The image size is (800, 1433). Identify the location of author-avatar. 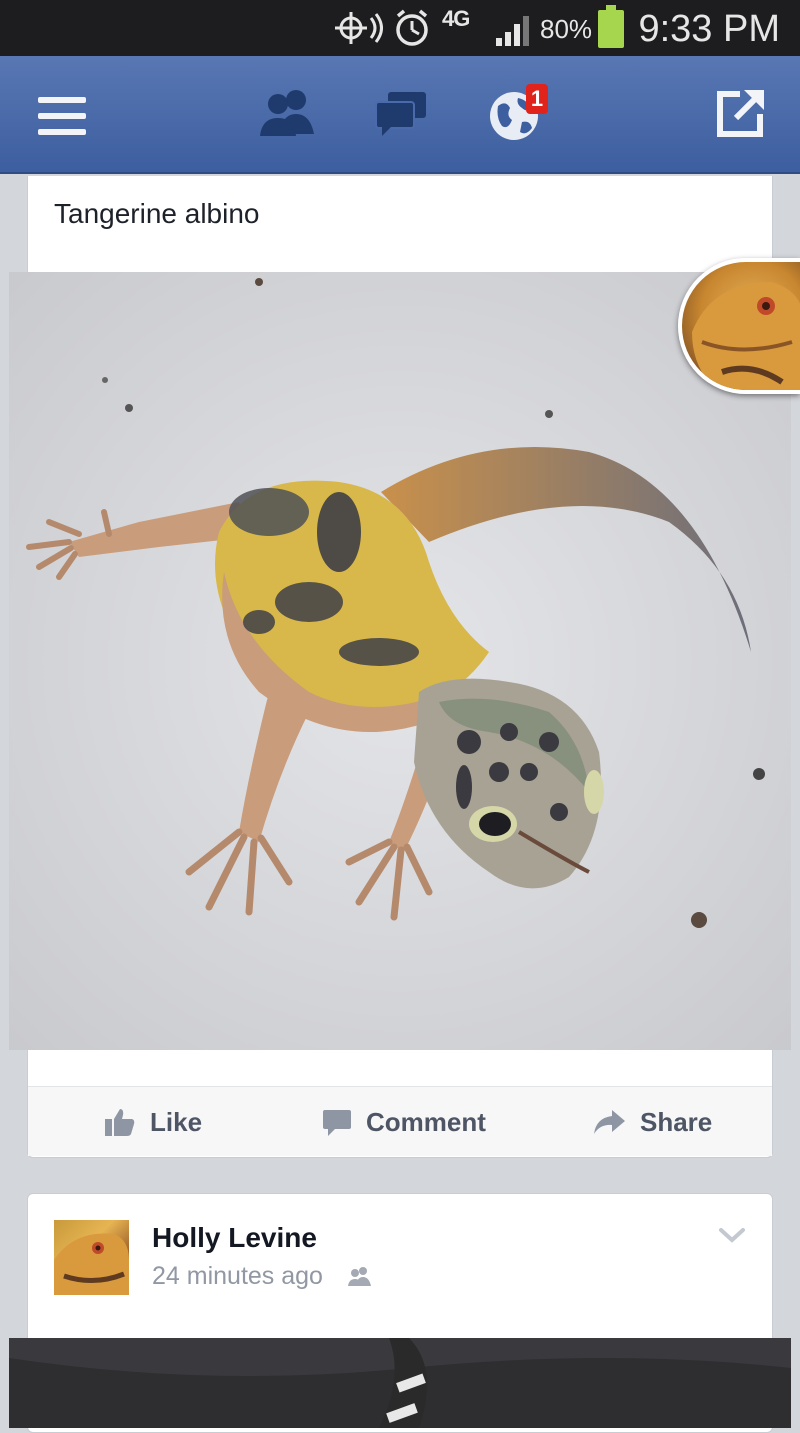
(91, 1257).